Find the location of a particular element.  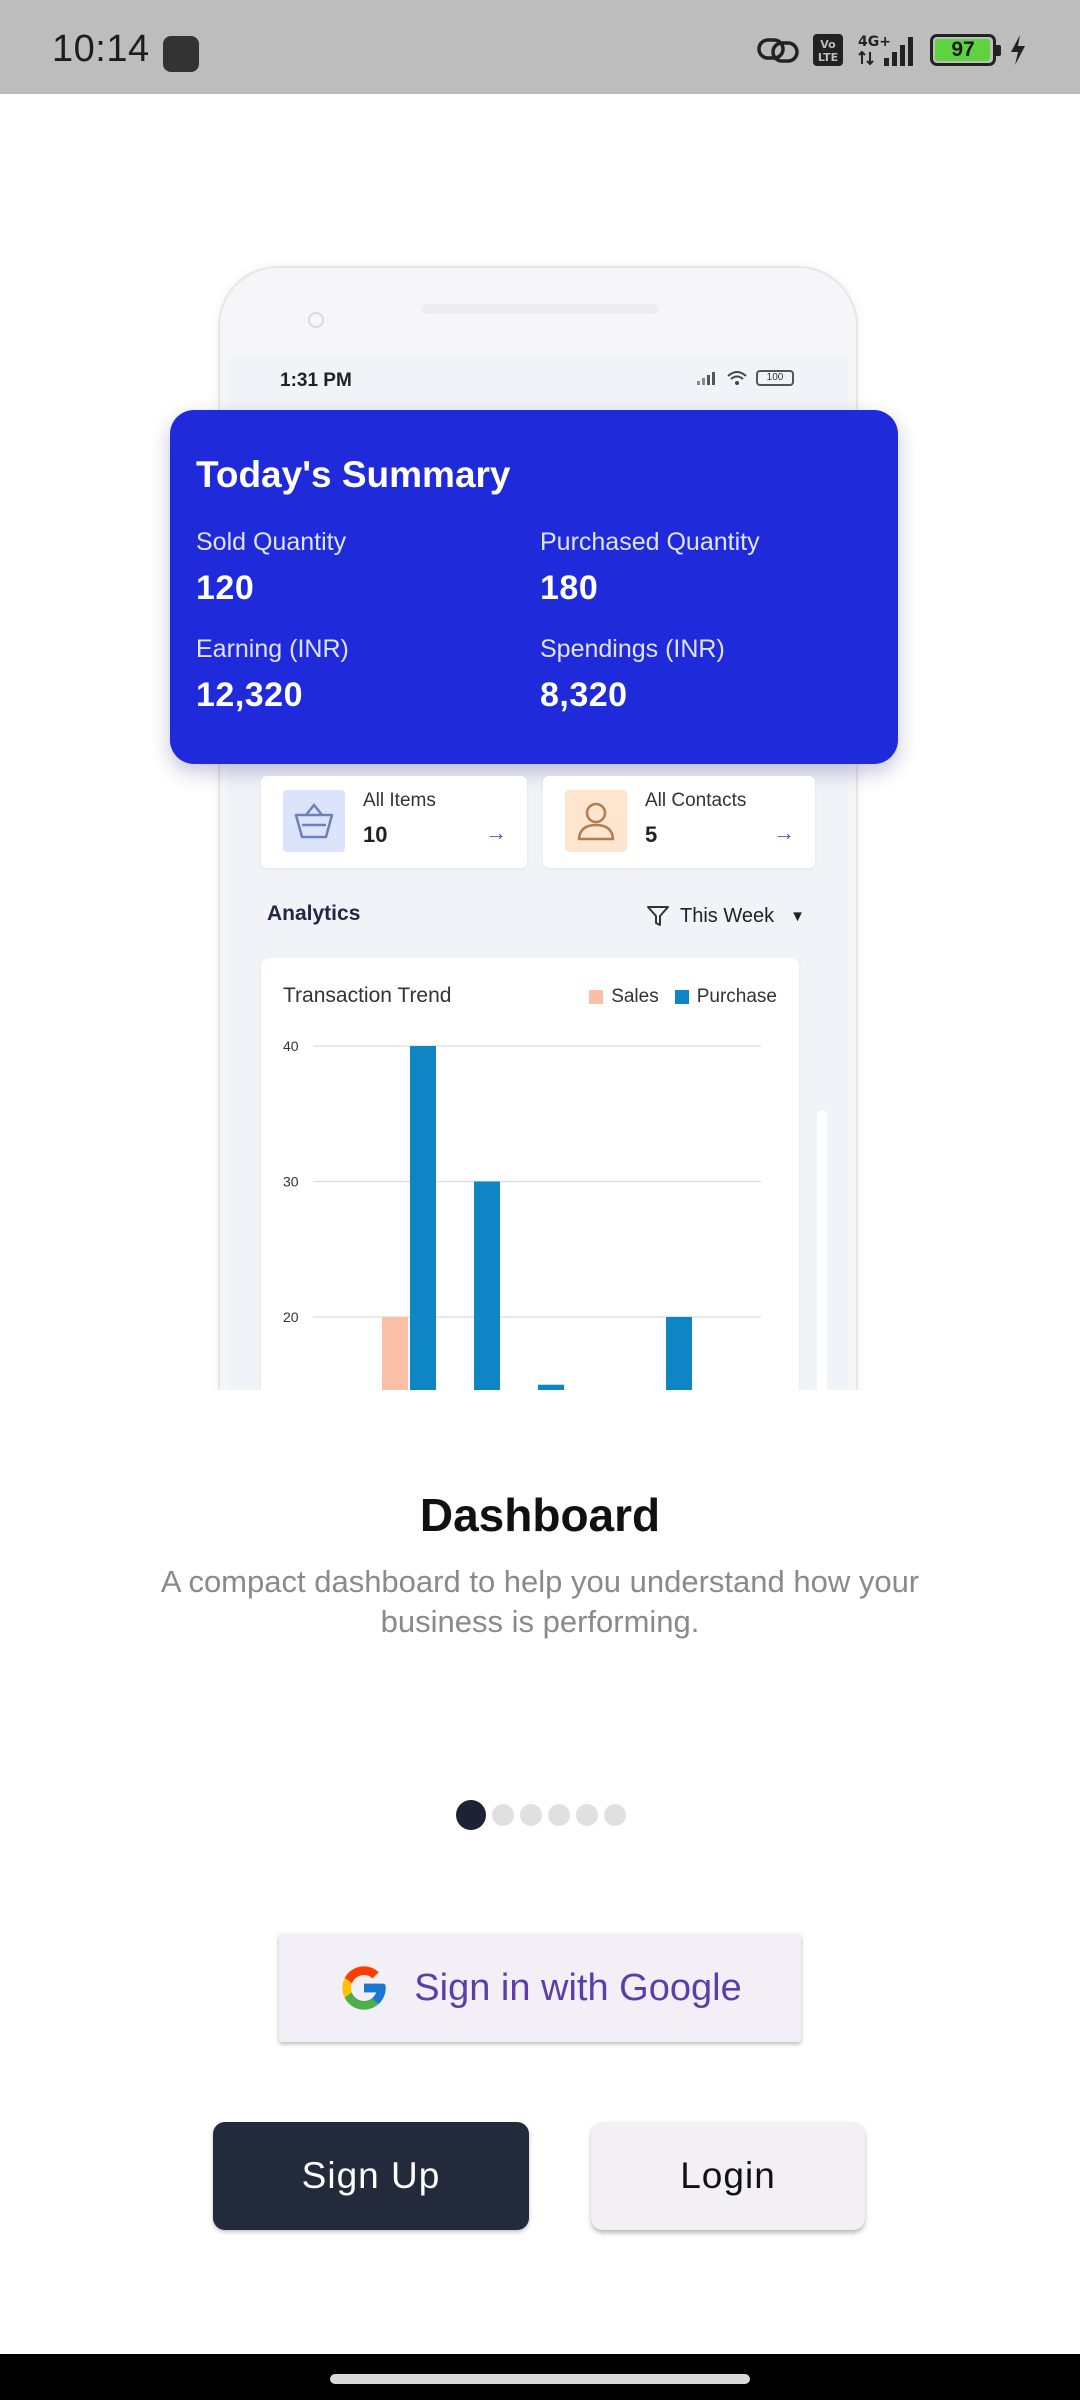

sold-quantity: Sold Quantity 120 is located at coordinates (271, 568).